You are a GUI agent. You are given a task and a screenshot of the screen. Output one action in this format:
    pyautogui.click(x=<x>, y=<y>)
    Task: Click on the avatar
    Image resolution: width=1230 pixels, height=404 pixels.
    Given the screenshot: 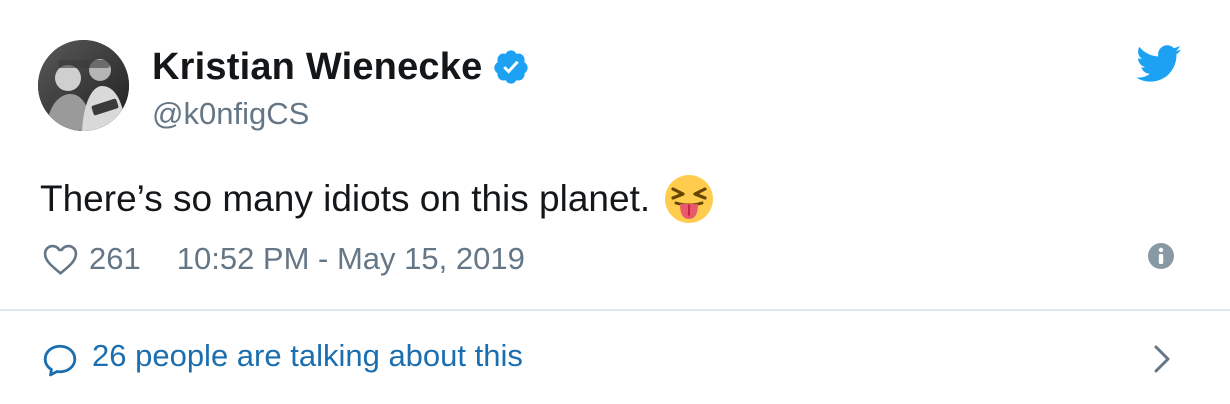 What is the action you would take?
    pyautogui.click(x=83, y=85)
    